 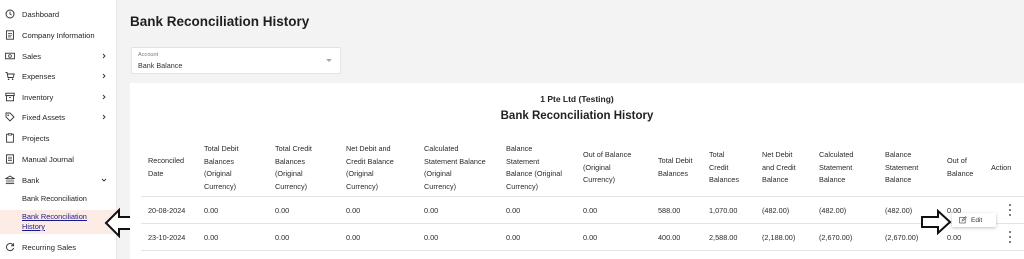 I want to click on sidebar-item-label: Fixed Assets, so click(x=44, y=117).